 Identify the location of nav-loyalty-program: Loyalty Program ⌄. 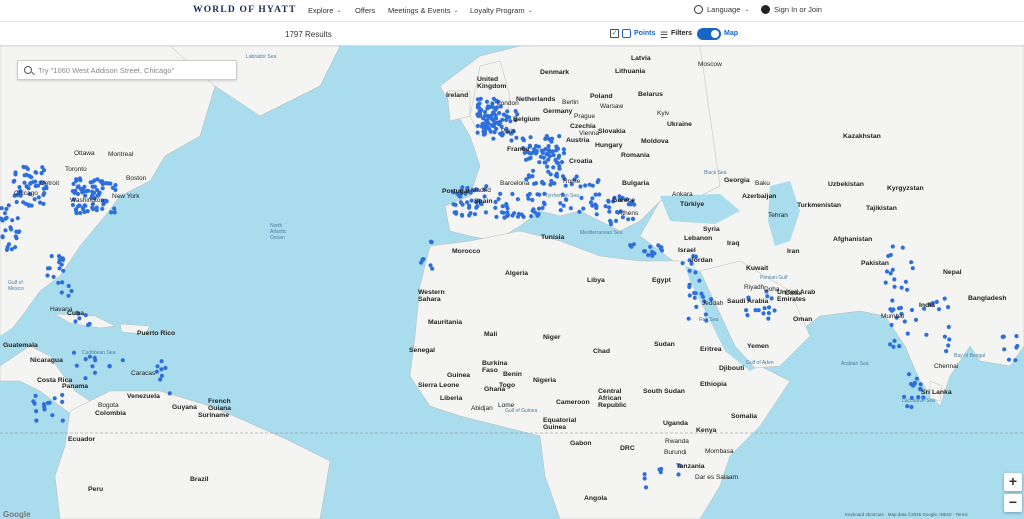
(501, 10).